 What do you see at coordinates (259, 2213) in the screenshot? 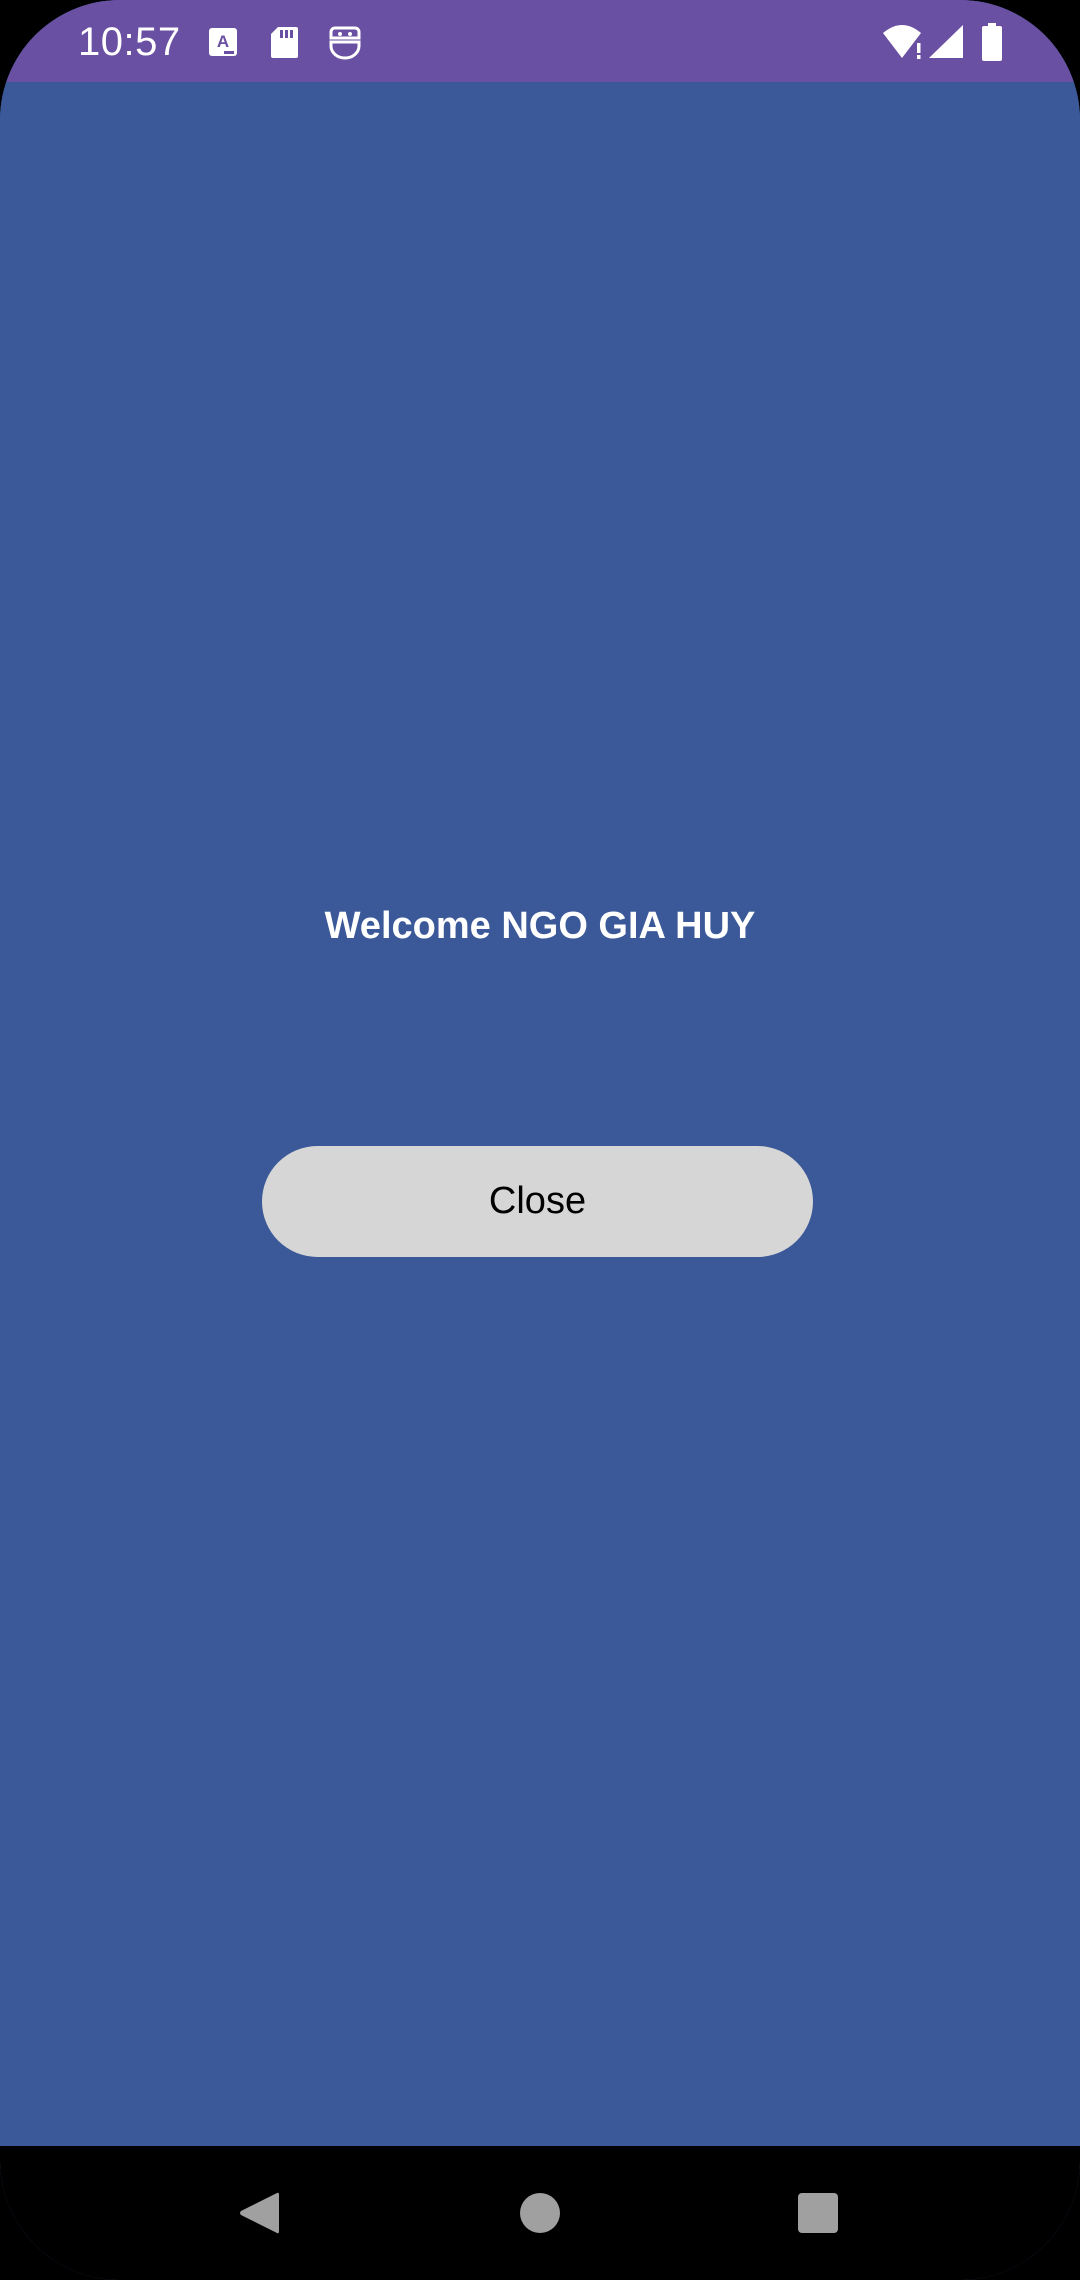
I see `back-icon` at bounding box center [259, 2213].